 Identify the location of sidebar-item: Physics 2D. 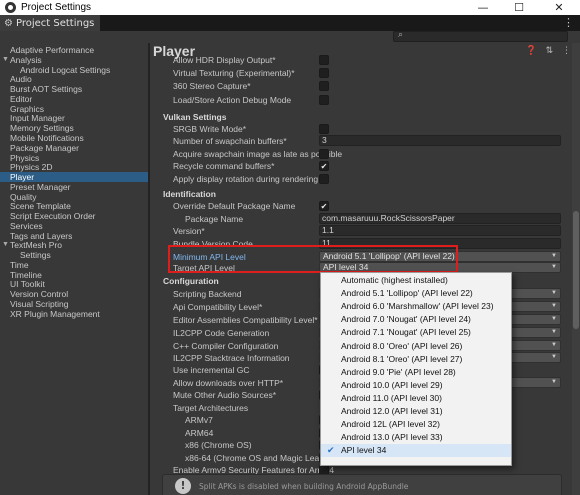
(31, 167).